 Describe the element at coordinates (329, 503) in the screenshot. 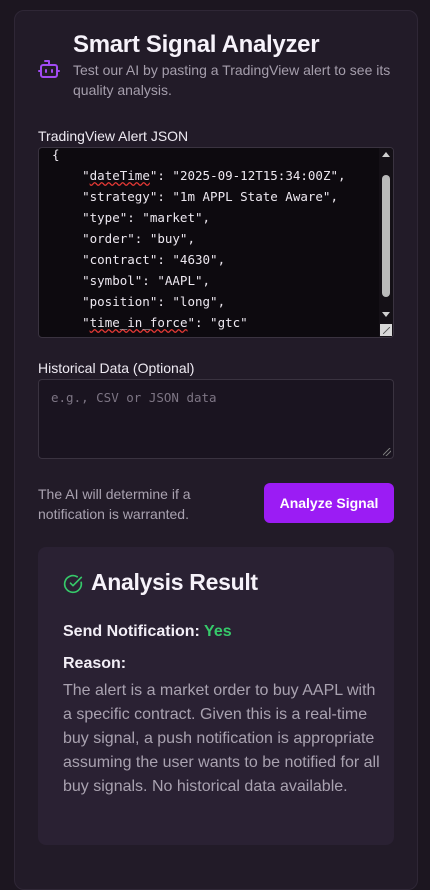

I see `analyze-signal-button: Analyze Signal` at that location.